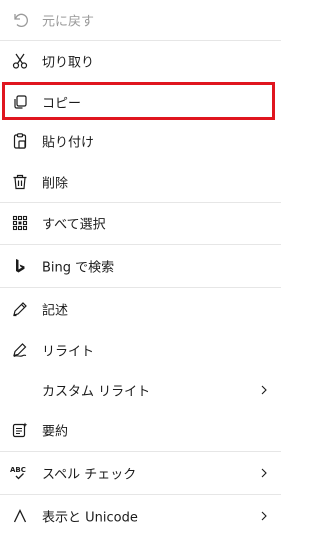 The image size is (320, 536). Describe the element at coordinates (20, 516) in the screenshot. I see `unicode-caret-icon` at that location.